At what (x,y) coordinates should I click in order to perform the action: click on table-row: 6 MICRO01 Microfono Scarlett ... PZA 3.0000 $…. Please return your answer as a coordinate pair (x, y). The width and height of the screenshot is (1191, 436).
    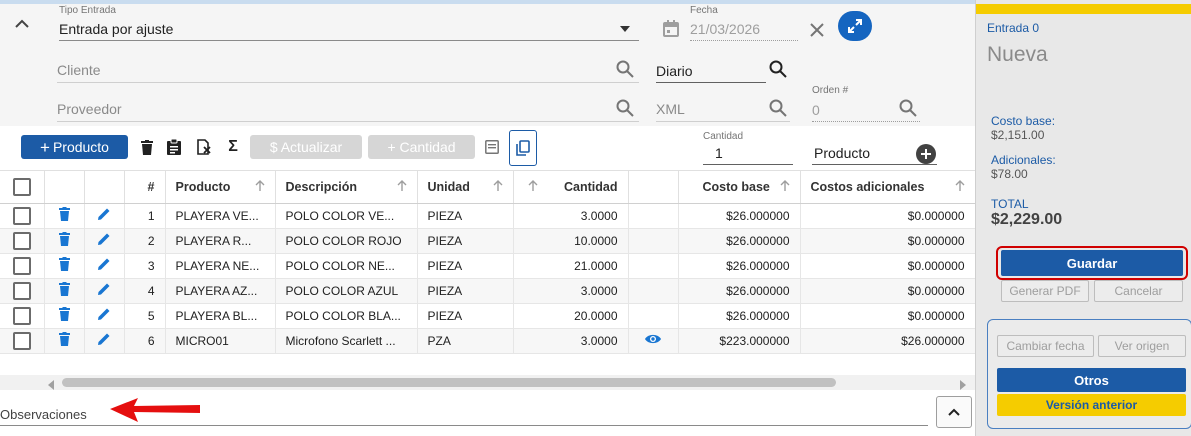
    Looking at the image, I should click on (487, 341).